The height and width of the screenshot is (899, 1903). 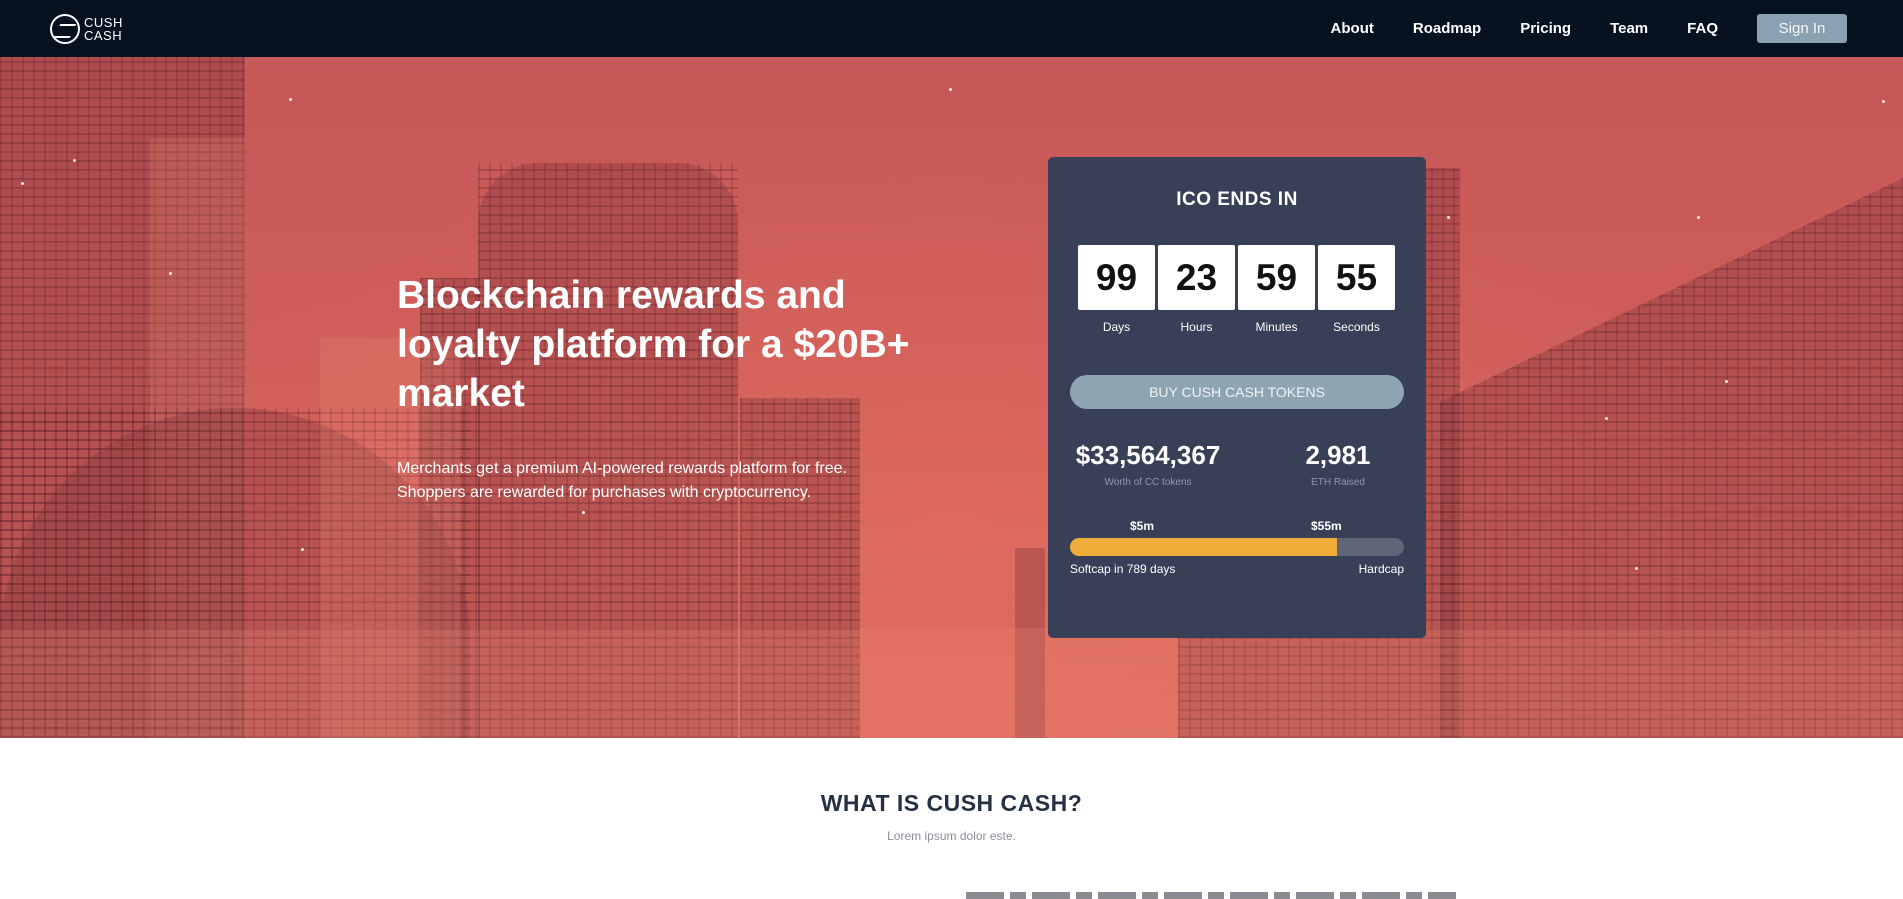 I want to click on hardcap-amount: $55m, so click(x=1326, y=526).